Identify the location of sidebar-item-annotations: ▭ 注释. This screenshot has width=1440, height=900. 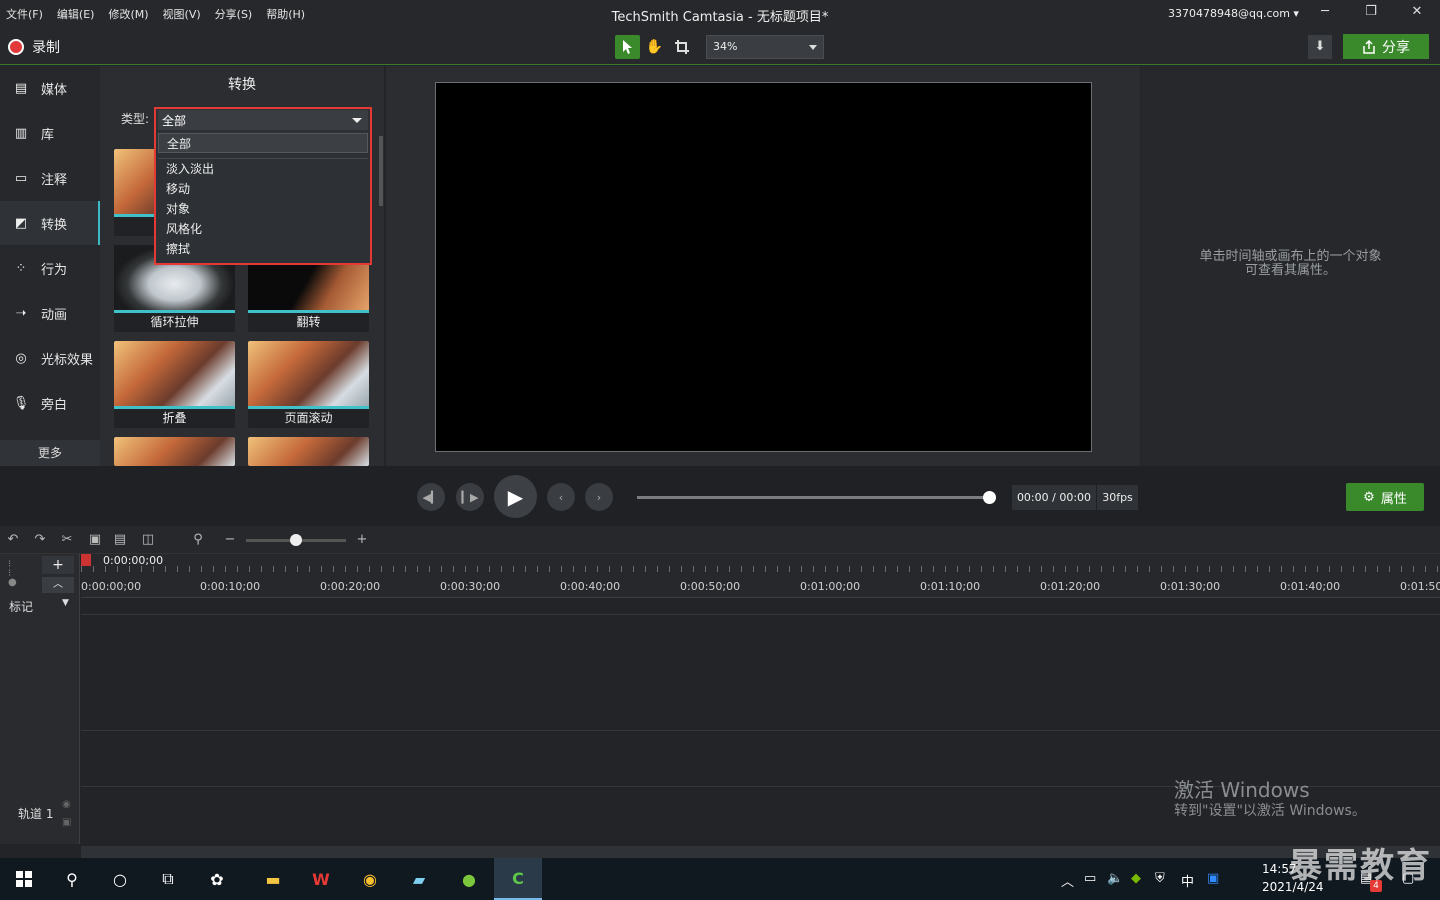
(50, 178).